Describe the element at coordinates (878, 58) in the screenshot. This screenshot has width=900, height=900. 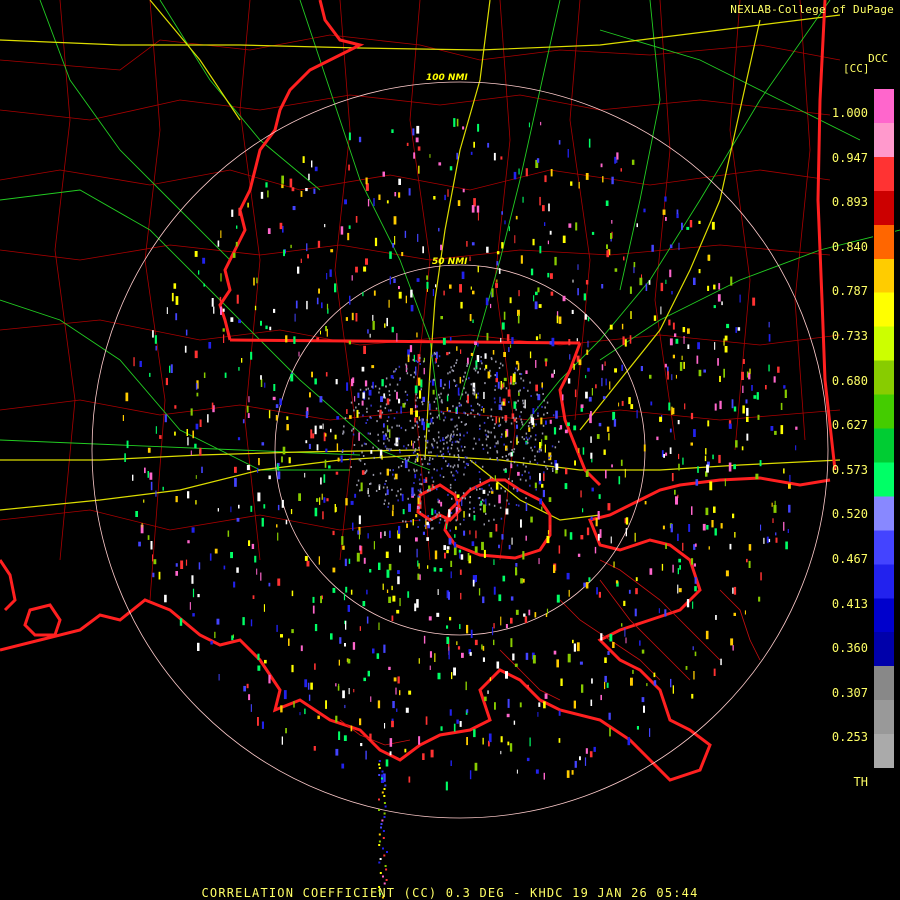
I see `product-code: DCC` at that location.